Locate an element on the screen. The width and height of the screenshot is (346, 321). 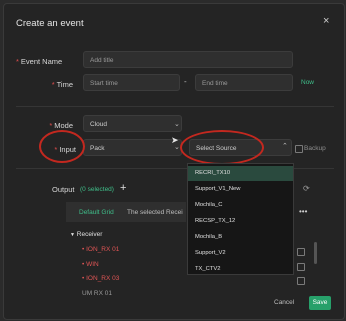
annotation-circle-input is located at coordinates (62, 146).